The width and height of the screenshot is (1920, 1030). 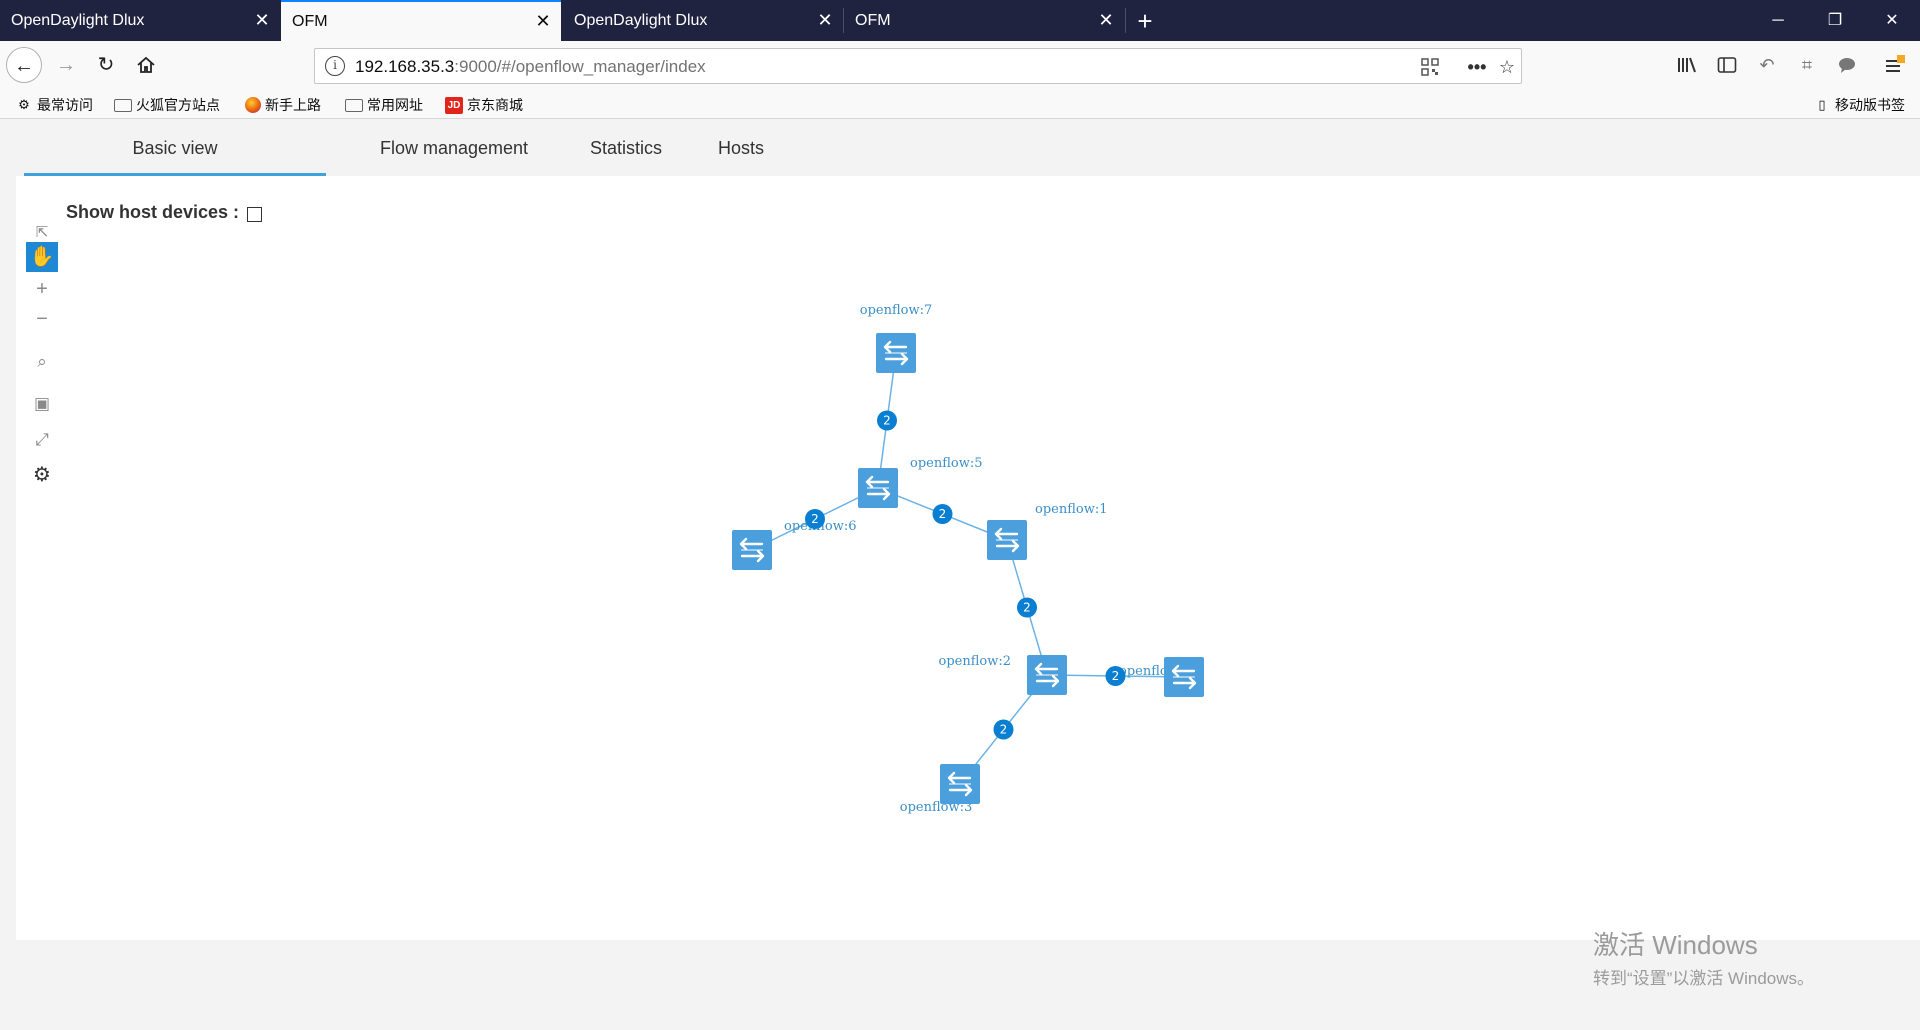 What do you see at coordinates (42, 403) in the screenshot?
I see `fit-view-button: ▣` at bounding box center [42, 403].